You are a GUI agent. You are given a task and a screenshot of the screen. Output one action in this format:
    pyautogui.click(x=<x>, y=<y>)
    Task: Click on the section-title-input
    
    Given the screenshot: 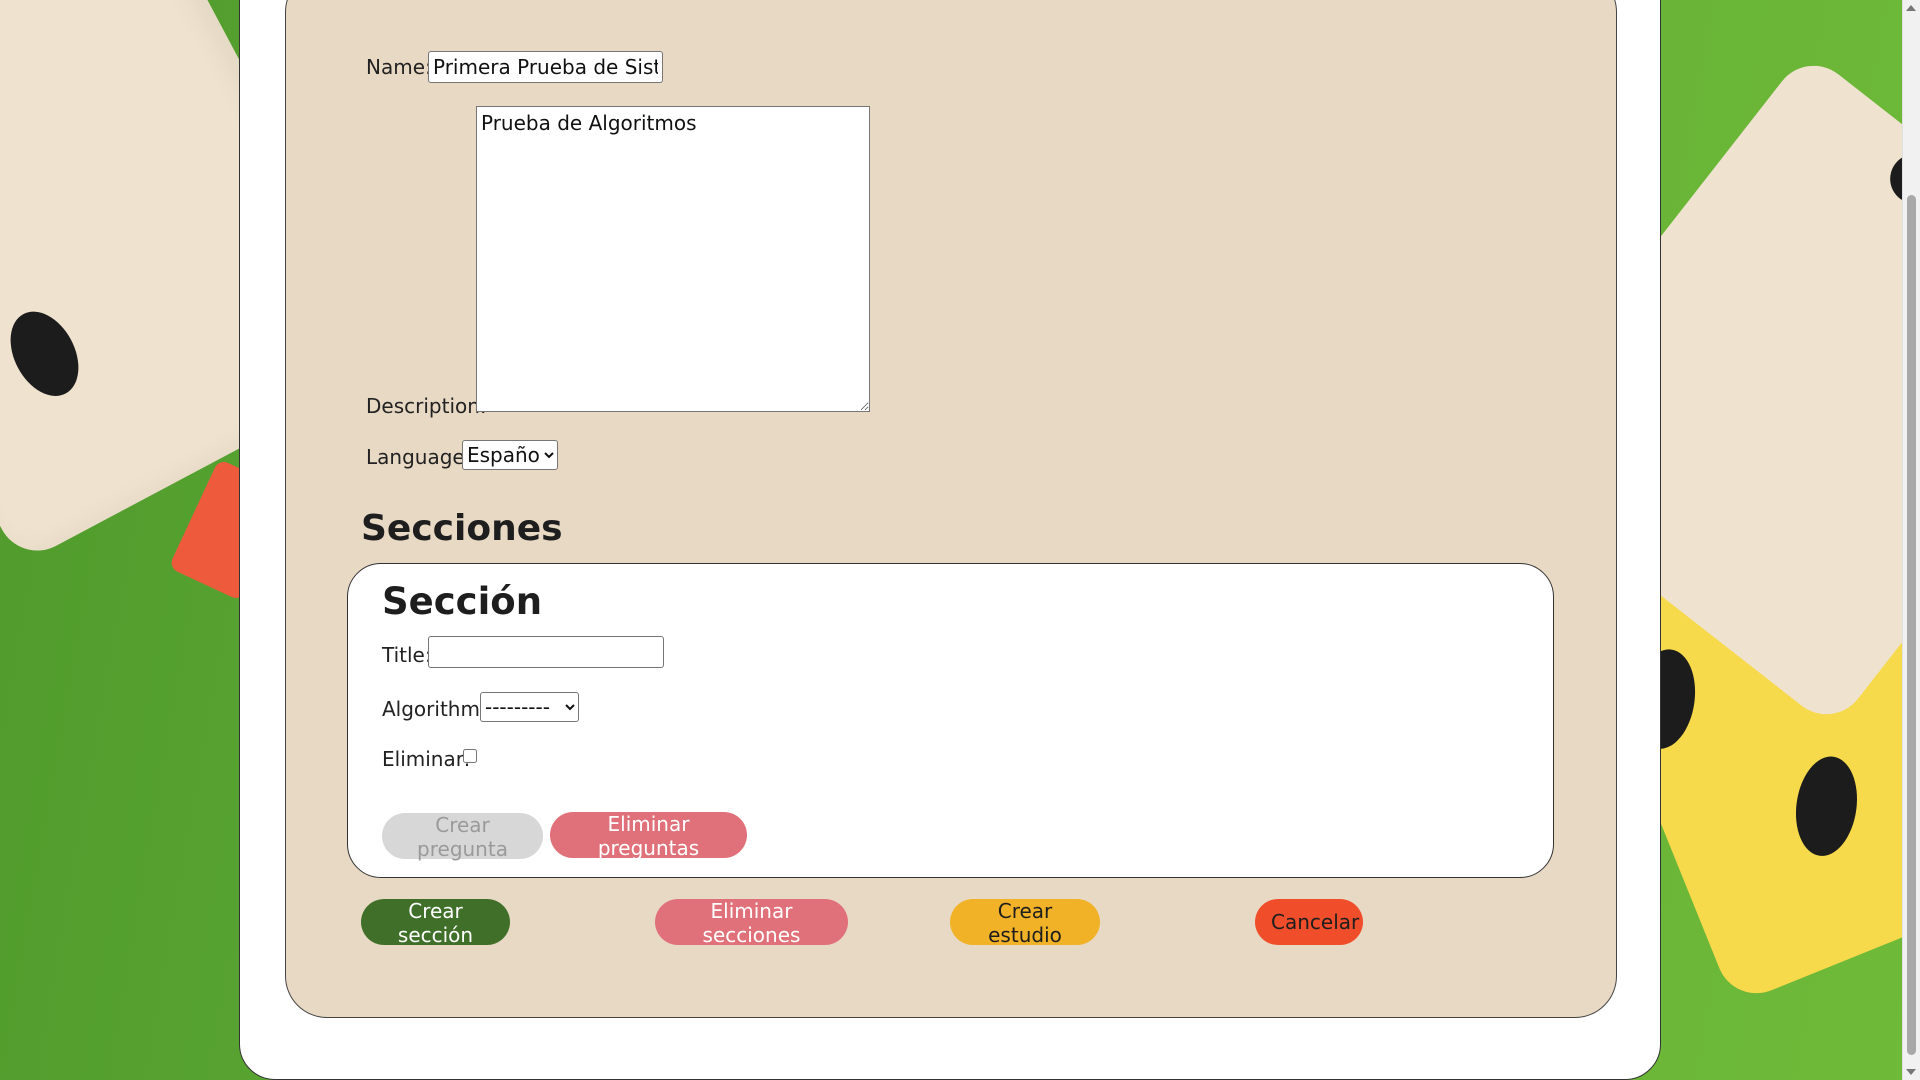 What is the action you would take?
    pyautogui.click(x=546, y=652)
    